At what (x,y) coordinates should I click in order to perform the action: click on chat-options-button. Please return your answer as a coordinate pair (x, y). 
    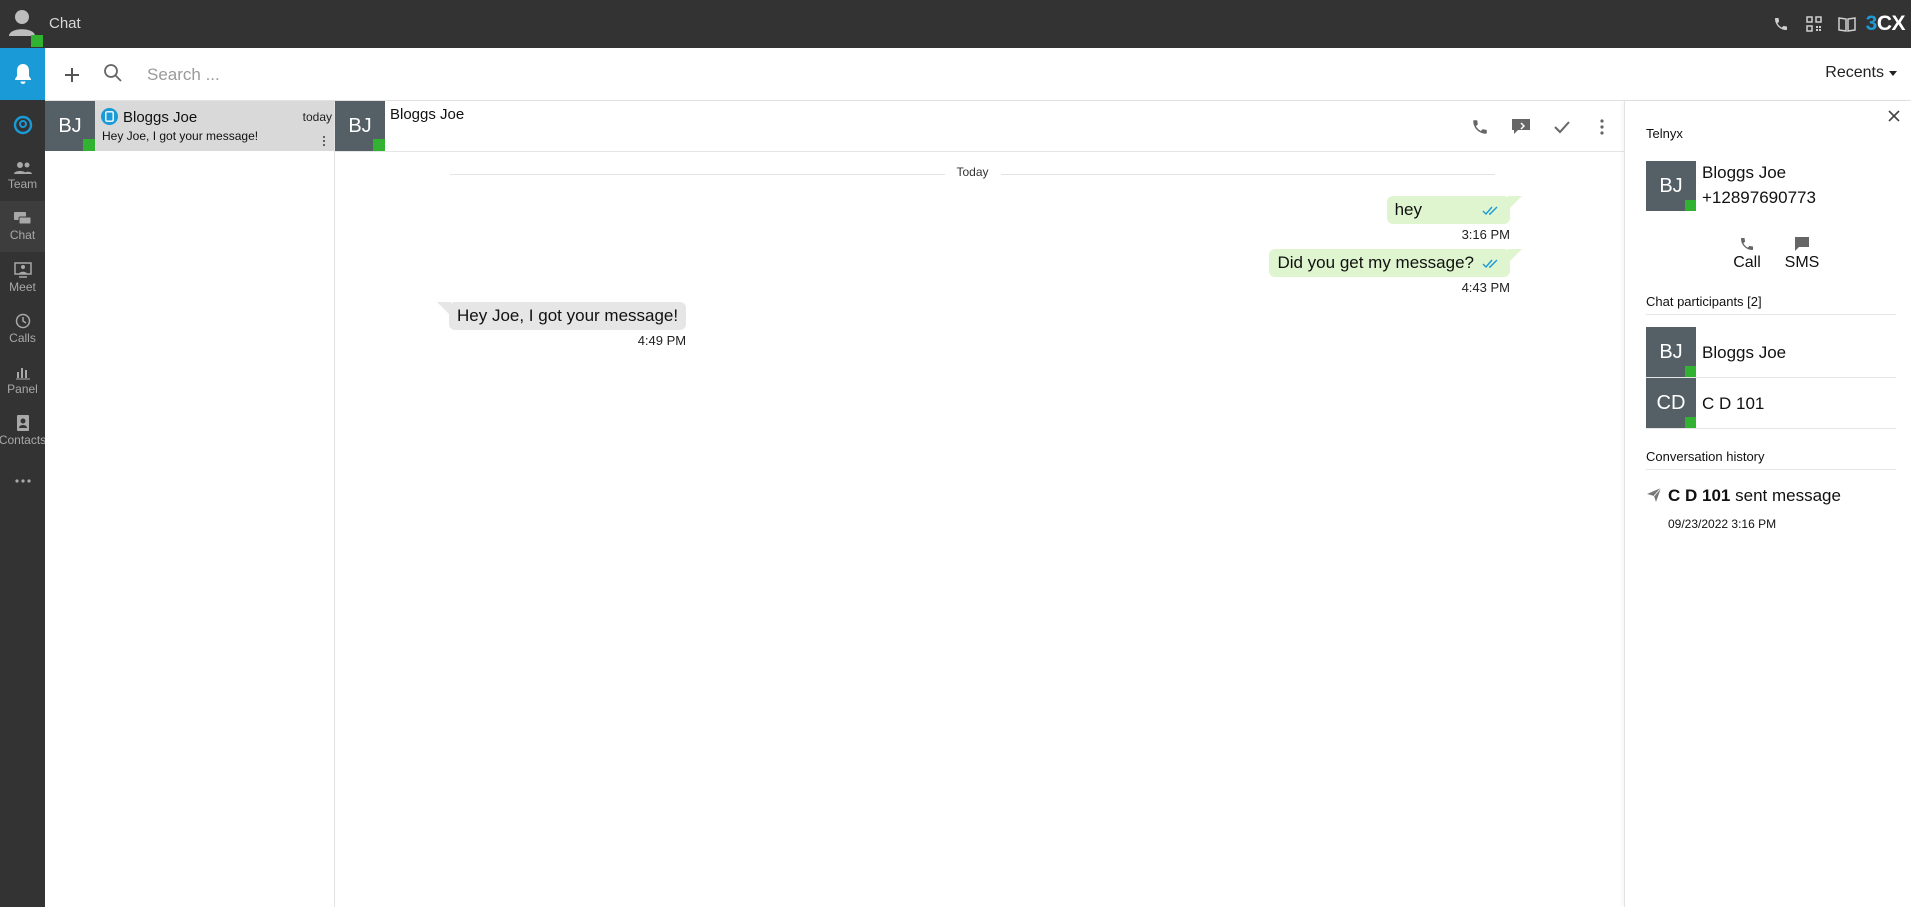
    Looking at the image, I should click on (1602, 127).